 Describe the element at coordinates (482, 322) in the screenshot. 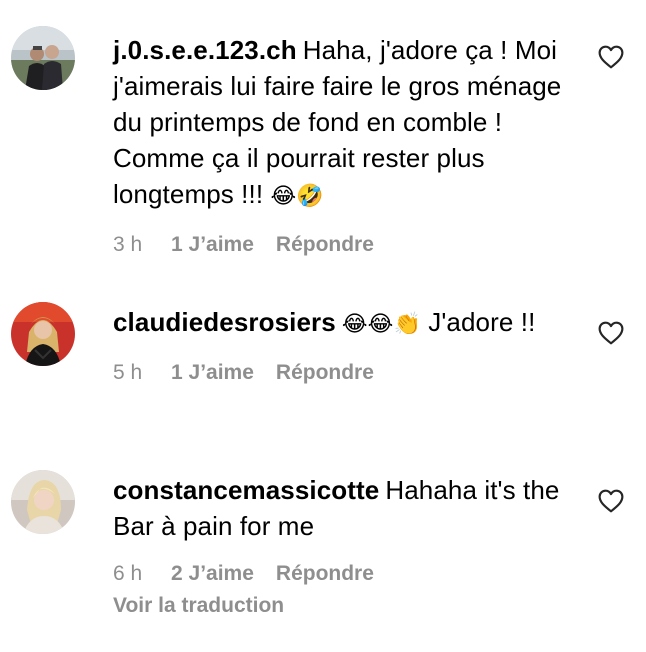

I see `comment-text: J'adore !!` at that location.